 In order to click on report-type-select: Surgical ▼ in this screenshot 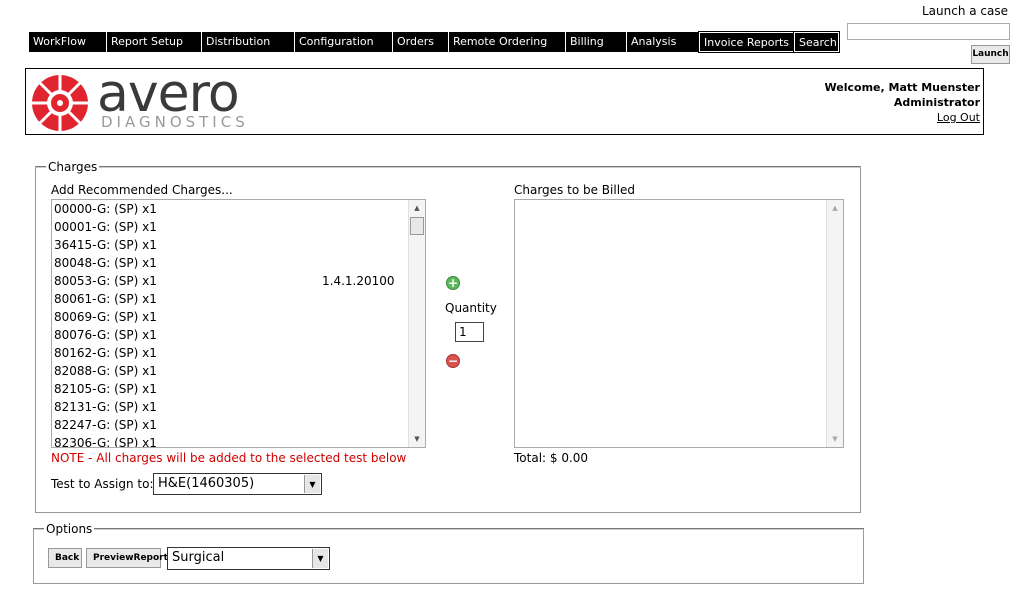, I will do `click(248, 558)`.